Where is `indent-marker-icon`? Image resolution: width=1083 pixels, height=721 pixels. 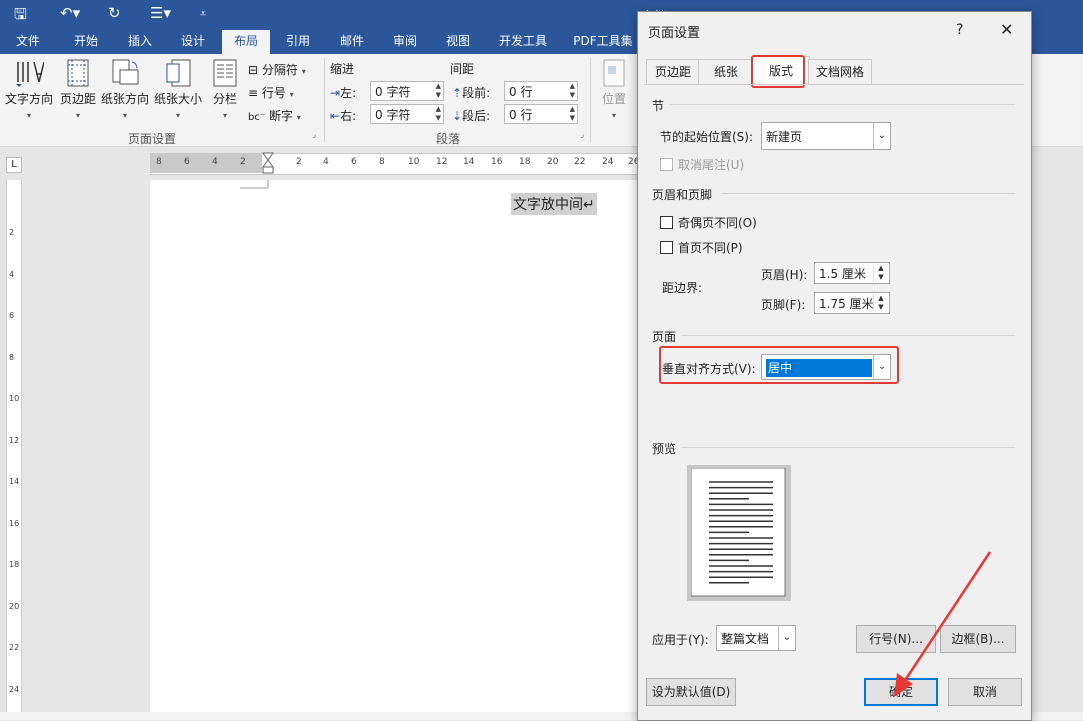
indent-marker-icon is located at coordinates (268, 163).